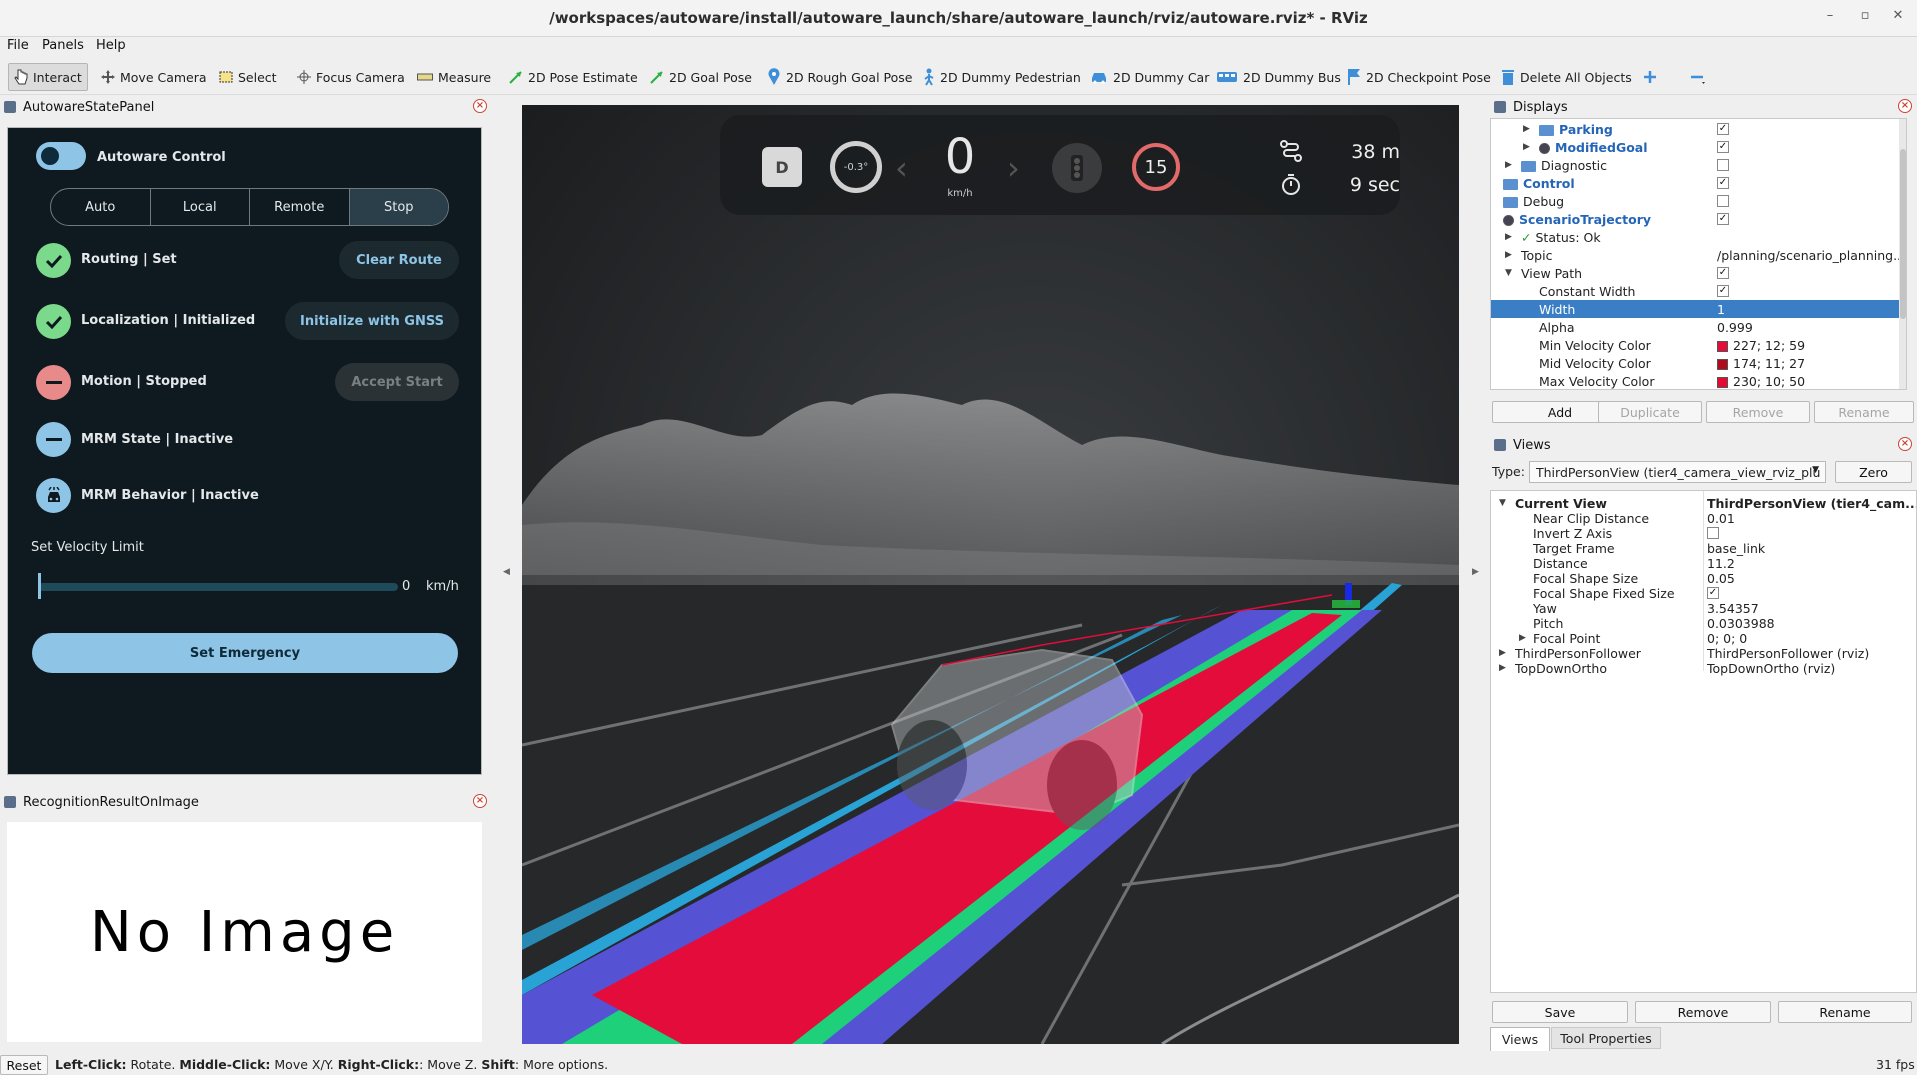 This screenshot has width=1917, height=1075. What do you see at coordinates (1698, 165) in the screenshot?
I see `display-item-diagnostic: ▶ Diagnostic` at bounding box center [1698, 165].